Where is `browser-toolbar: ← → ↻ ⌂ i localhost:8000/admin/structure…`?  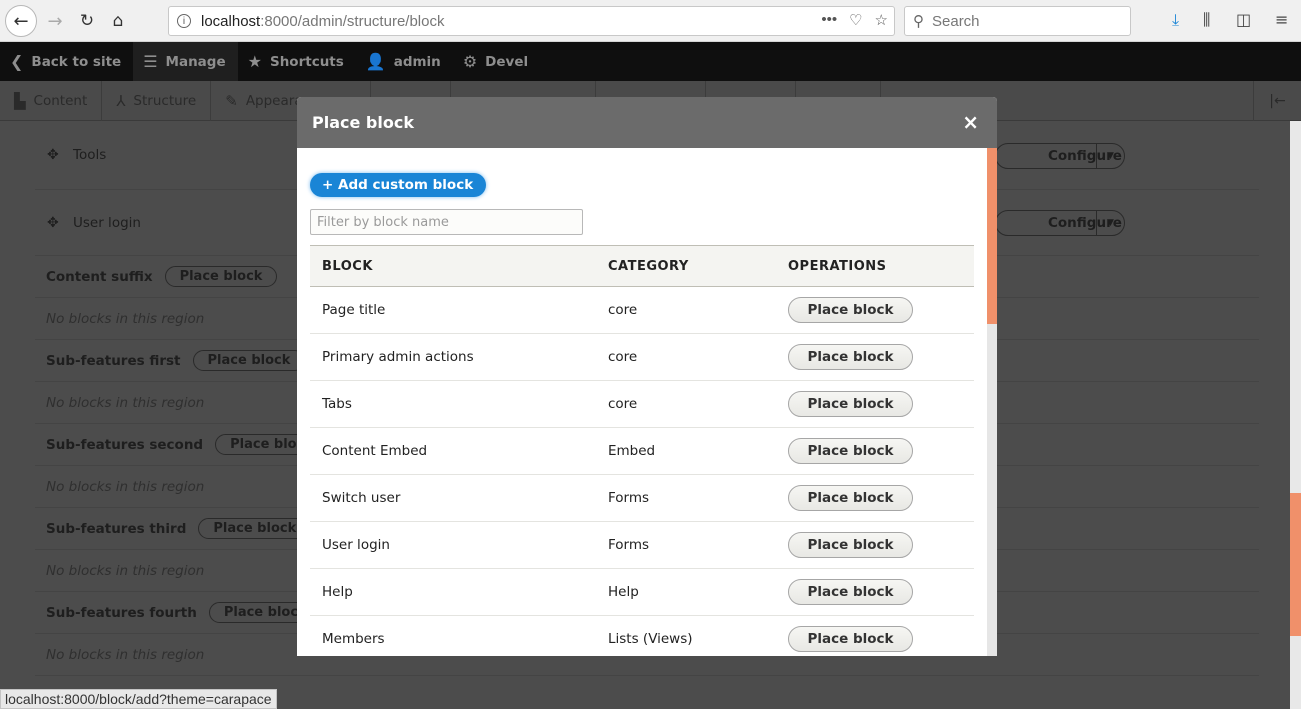 browser-toolbar: ← → ↻ ⌂ i localhost:8000/admin/structure… is located at coordinates (650, 21).